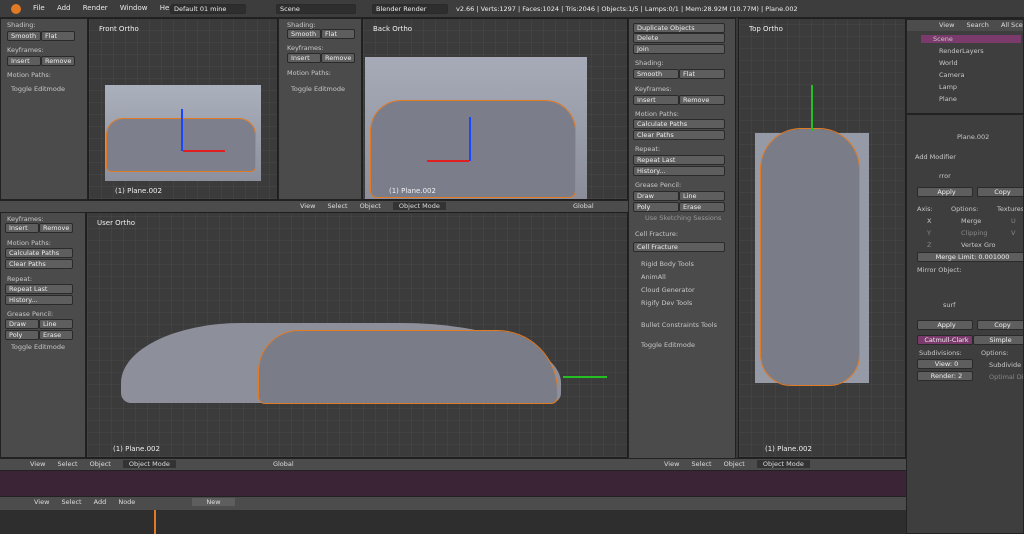  Describe the element at coordinates (998, 340) in the screenshot. I see `simple-tab: Simple` at that location.